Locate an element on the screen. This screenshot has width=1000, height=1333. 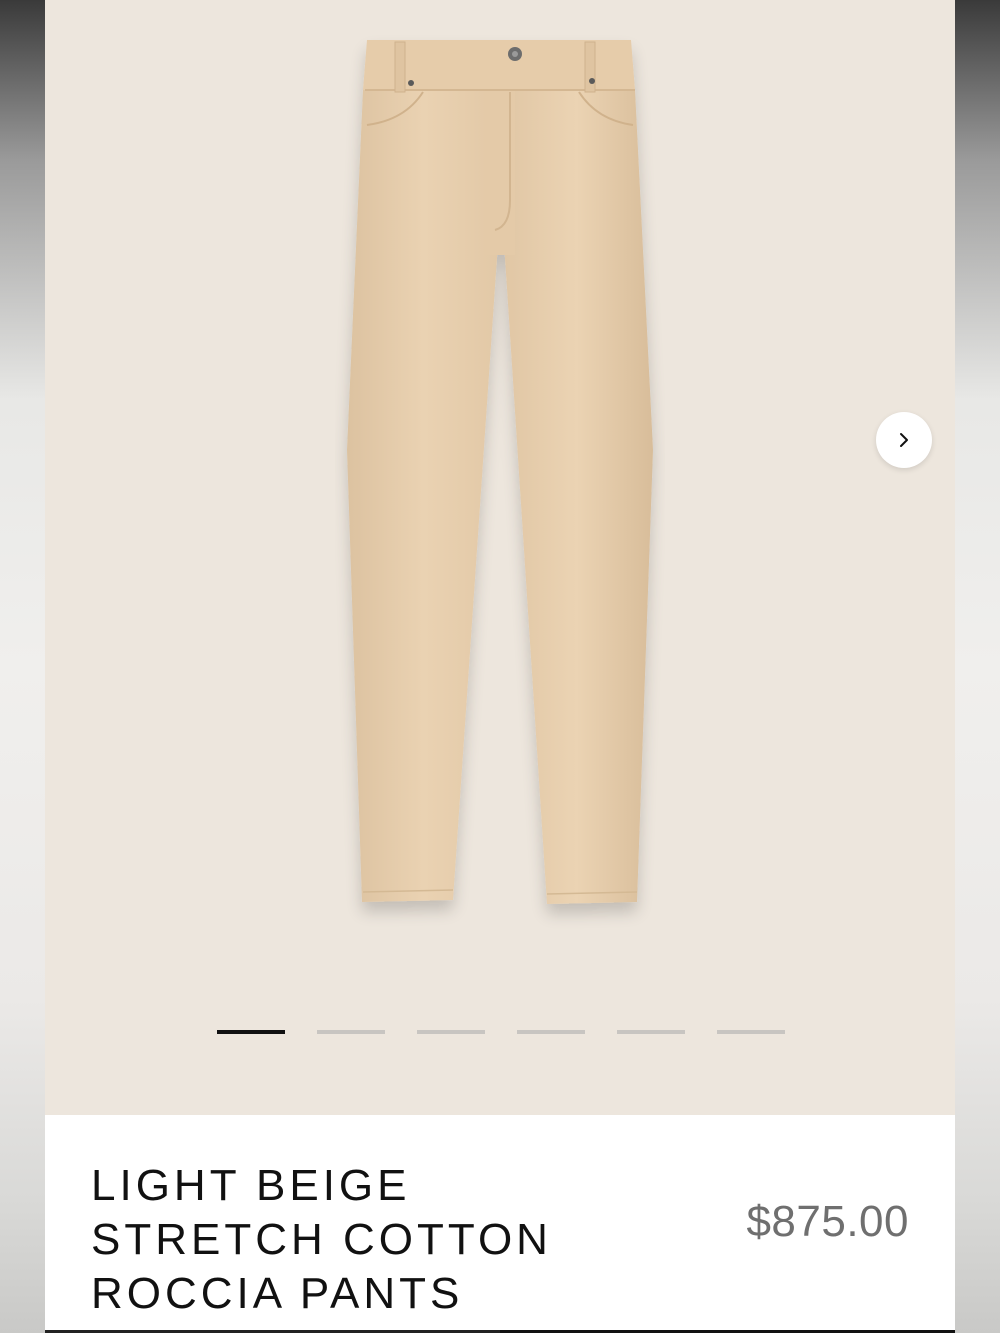
chevron-right-icon is located at coordinates (904, 440).